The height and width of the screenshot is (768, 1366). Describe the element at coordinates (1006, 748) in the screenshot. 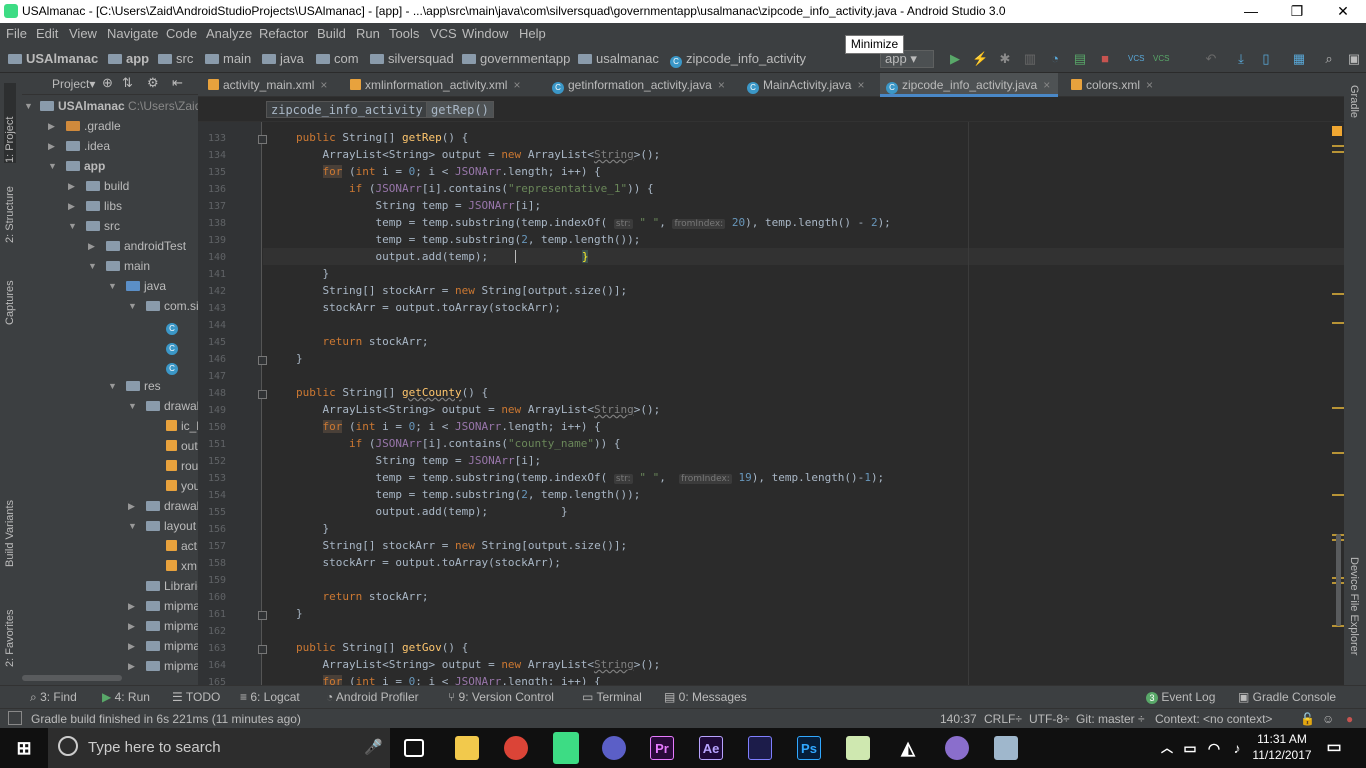

I see `remote-desktop-icon` at that location.